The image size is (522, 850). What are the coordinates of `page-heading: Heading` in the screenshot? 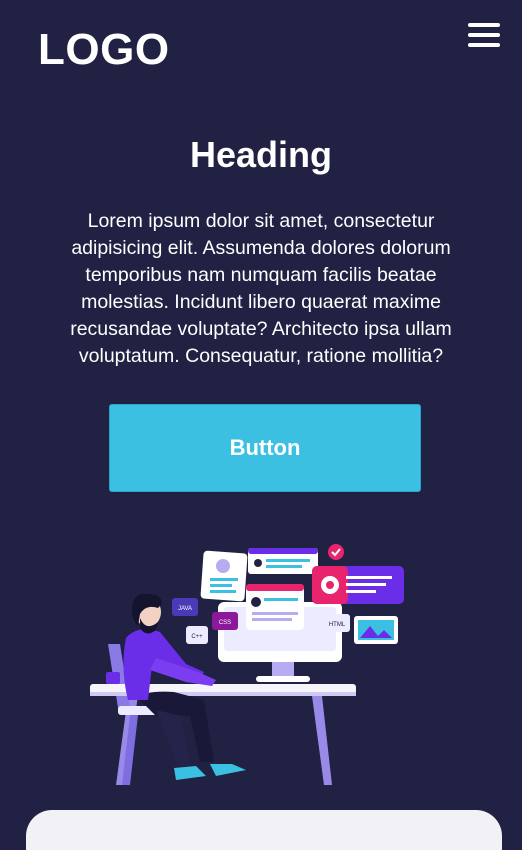 It's located at (260, 154).